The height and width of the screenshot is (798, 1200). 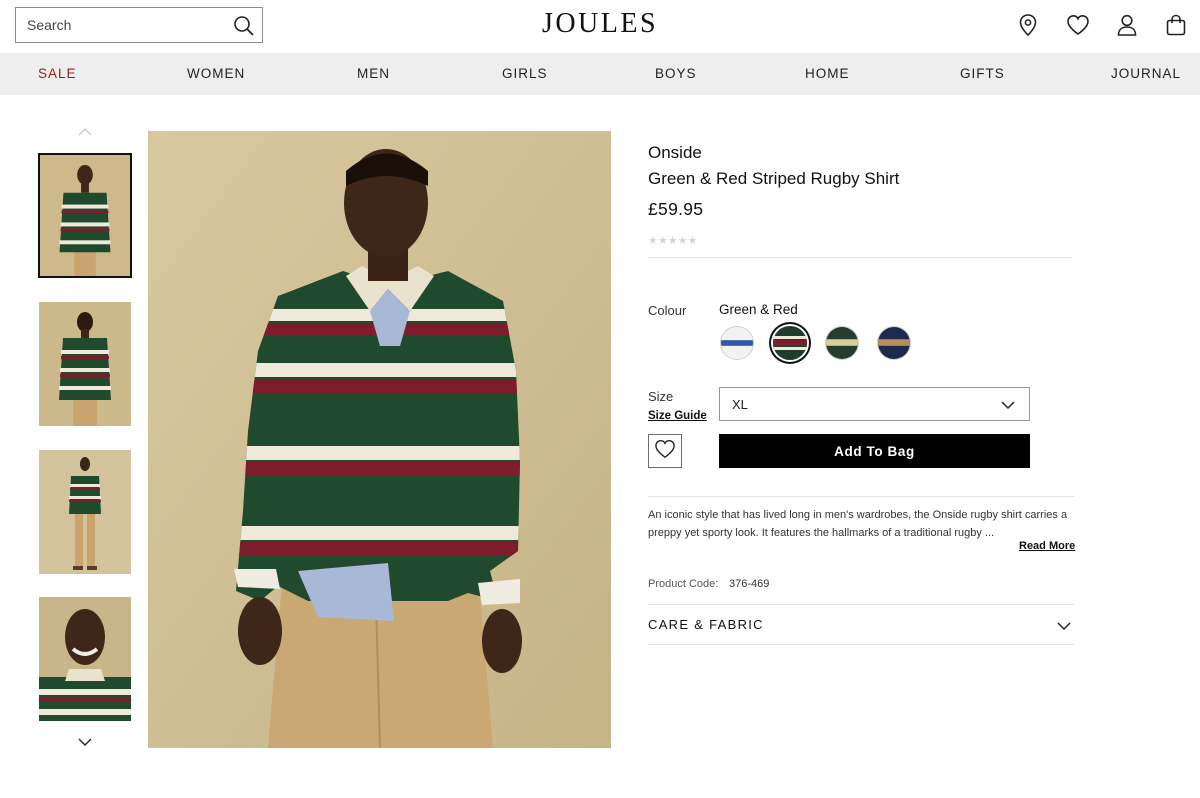 What do you see at coordinates (894, 343) in the screenshot?
I see `swatch-navy-tan` at bounding box center [894, 343].